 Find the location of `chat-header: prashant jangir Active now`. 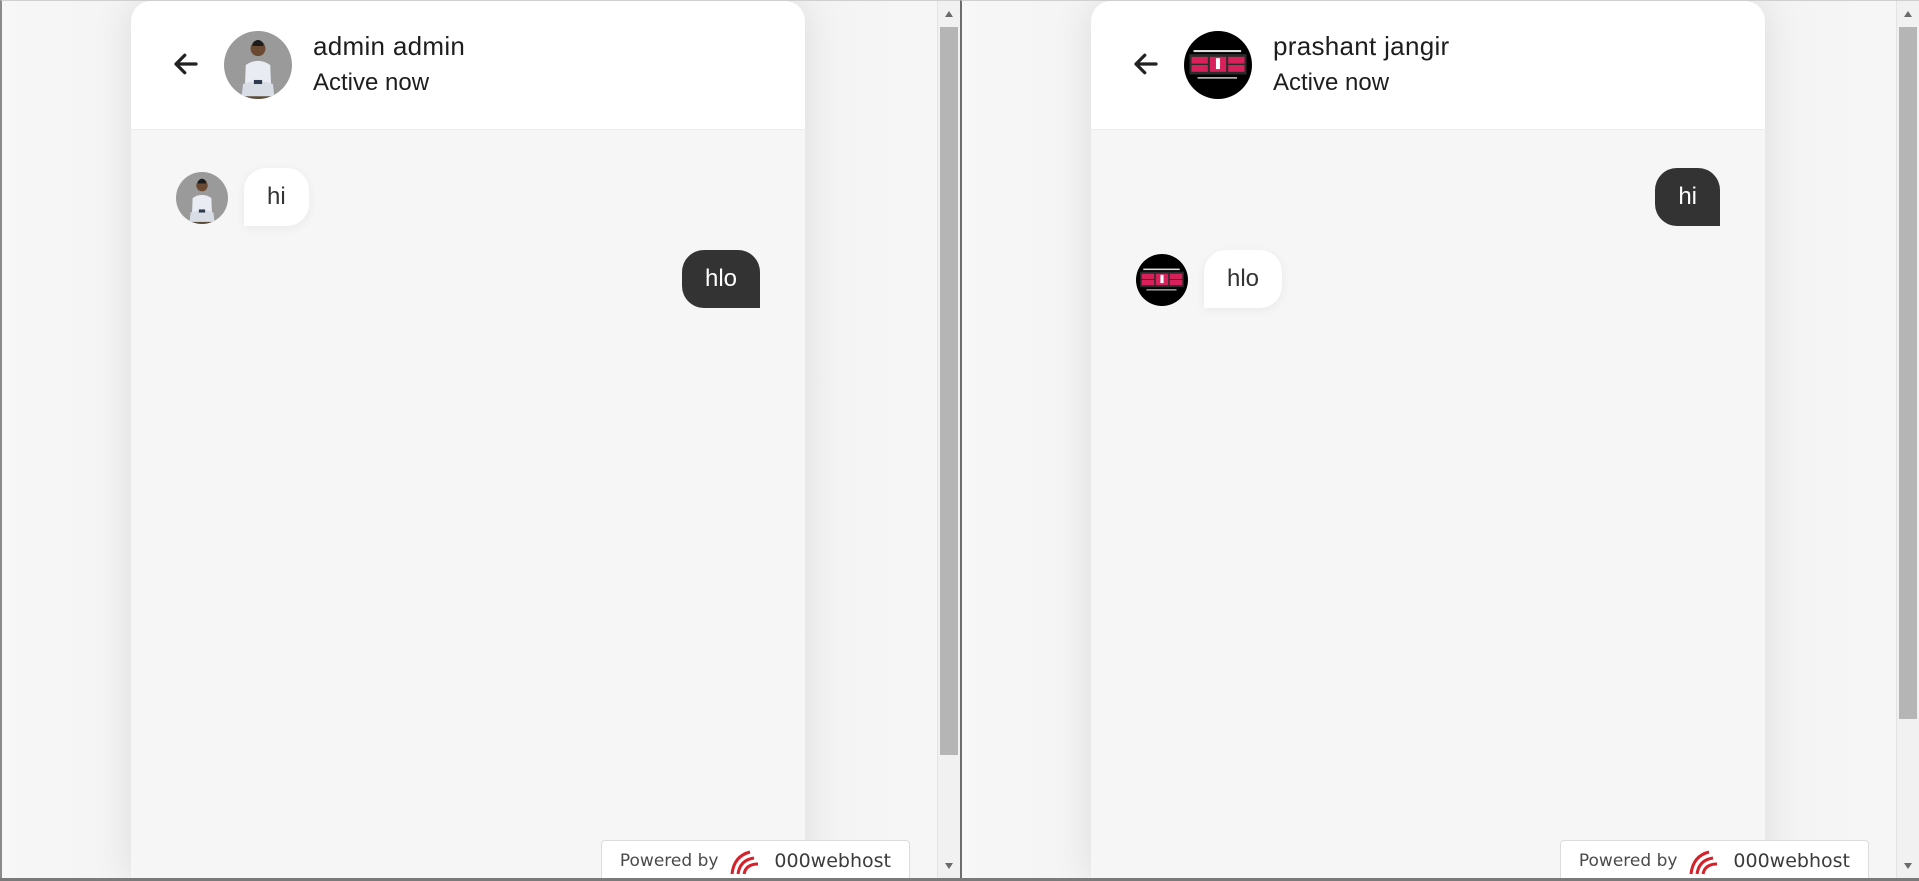

chat-header: prashant jangir Active now is located at coordinates (1428, 65).